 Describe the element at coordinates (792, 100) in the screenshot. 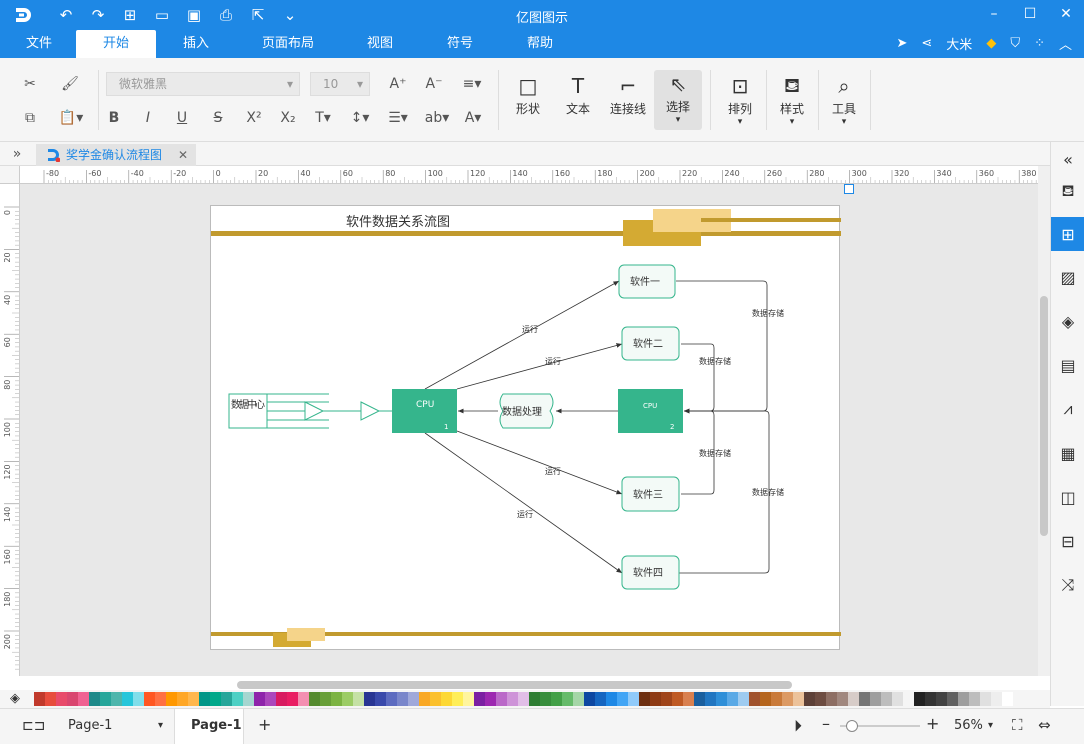

I see `style-button: ⛾ 样式 ▾` at that location.